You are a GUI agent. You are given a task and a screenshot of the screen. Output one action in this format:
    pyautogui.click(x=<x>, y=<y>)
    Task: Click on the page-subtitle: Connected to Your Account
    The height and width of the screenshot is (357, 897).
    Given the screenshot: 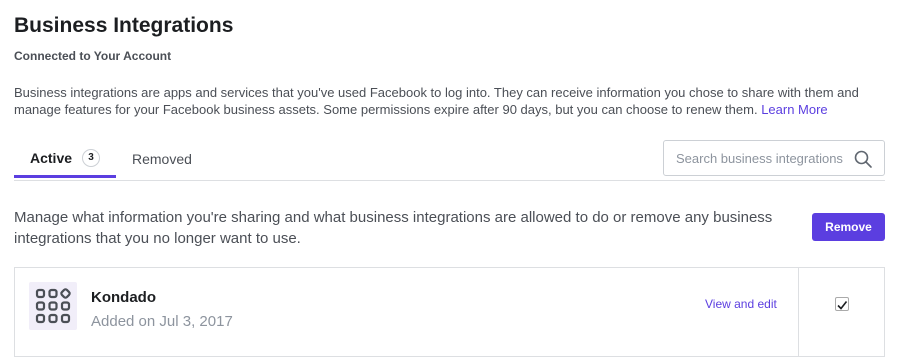 What is the action you would take?
    pyautogui.click(x=93, y=56)
    